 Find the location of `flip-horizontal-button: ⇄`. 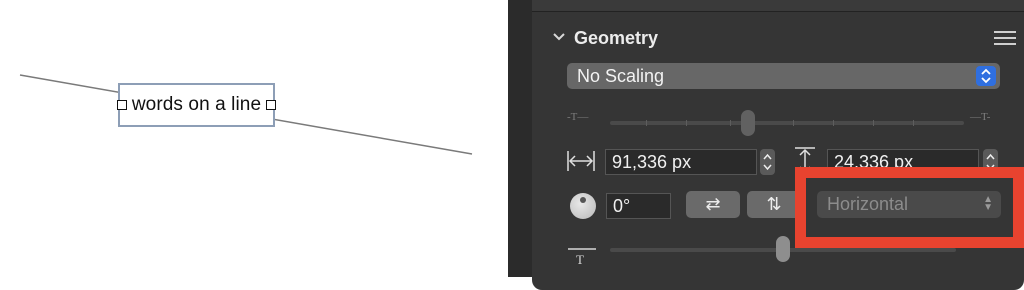

flip-horizontal-button: ⇄ is located at coordinates (713, 204).